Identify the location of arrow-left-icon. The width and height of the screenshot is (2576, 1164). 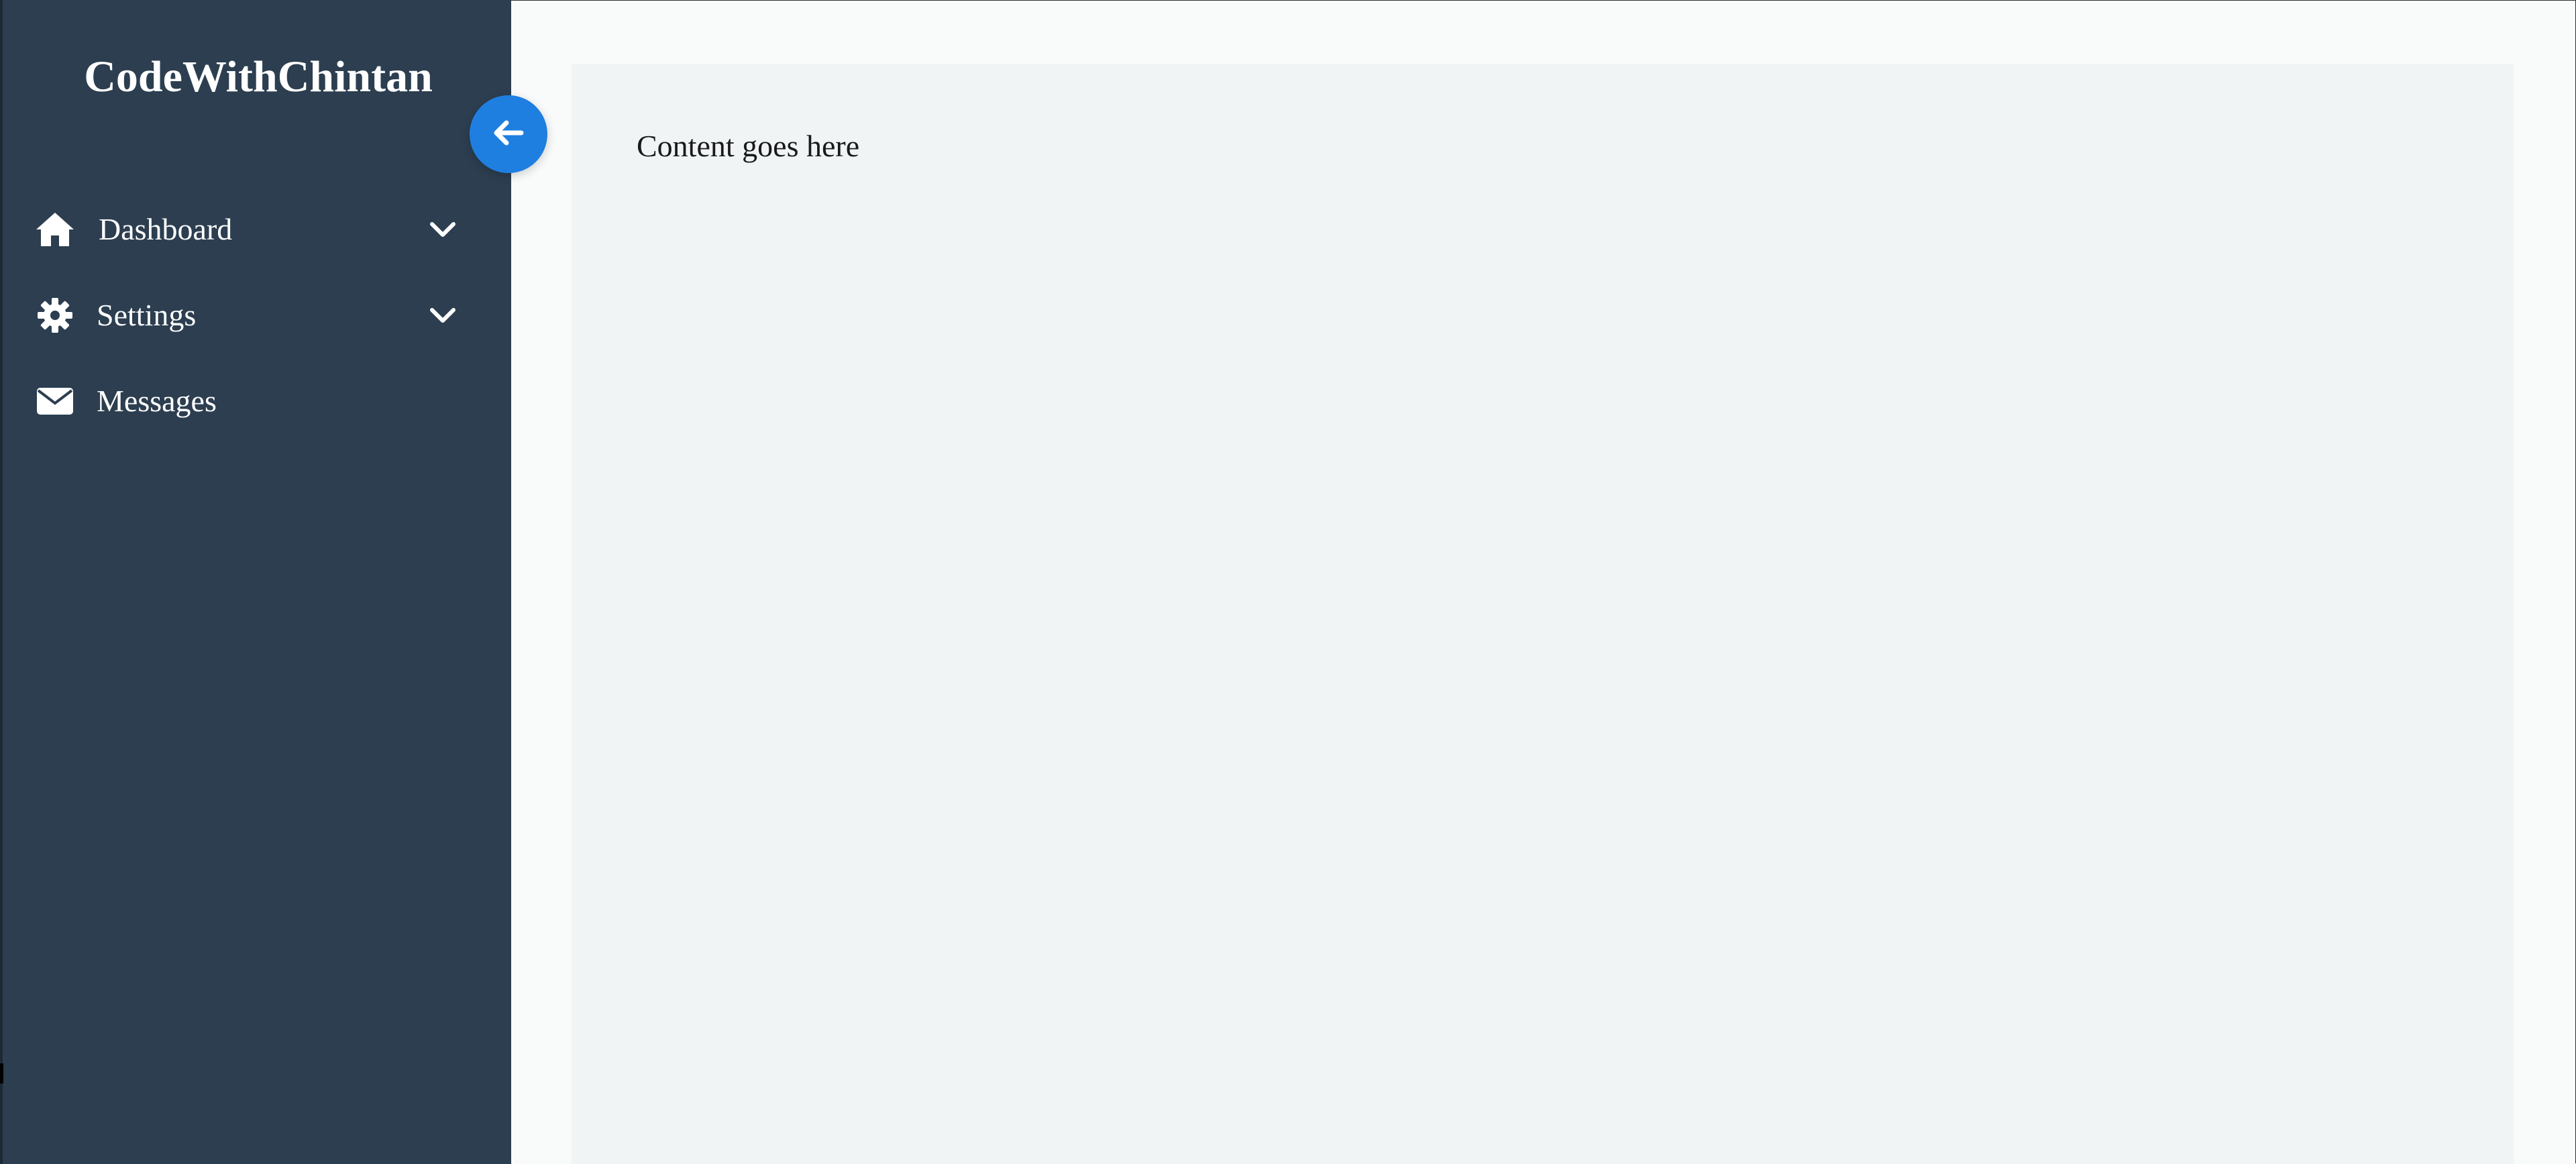
(508, 134).